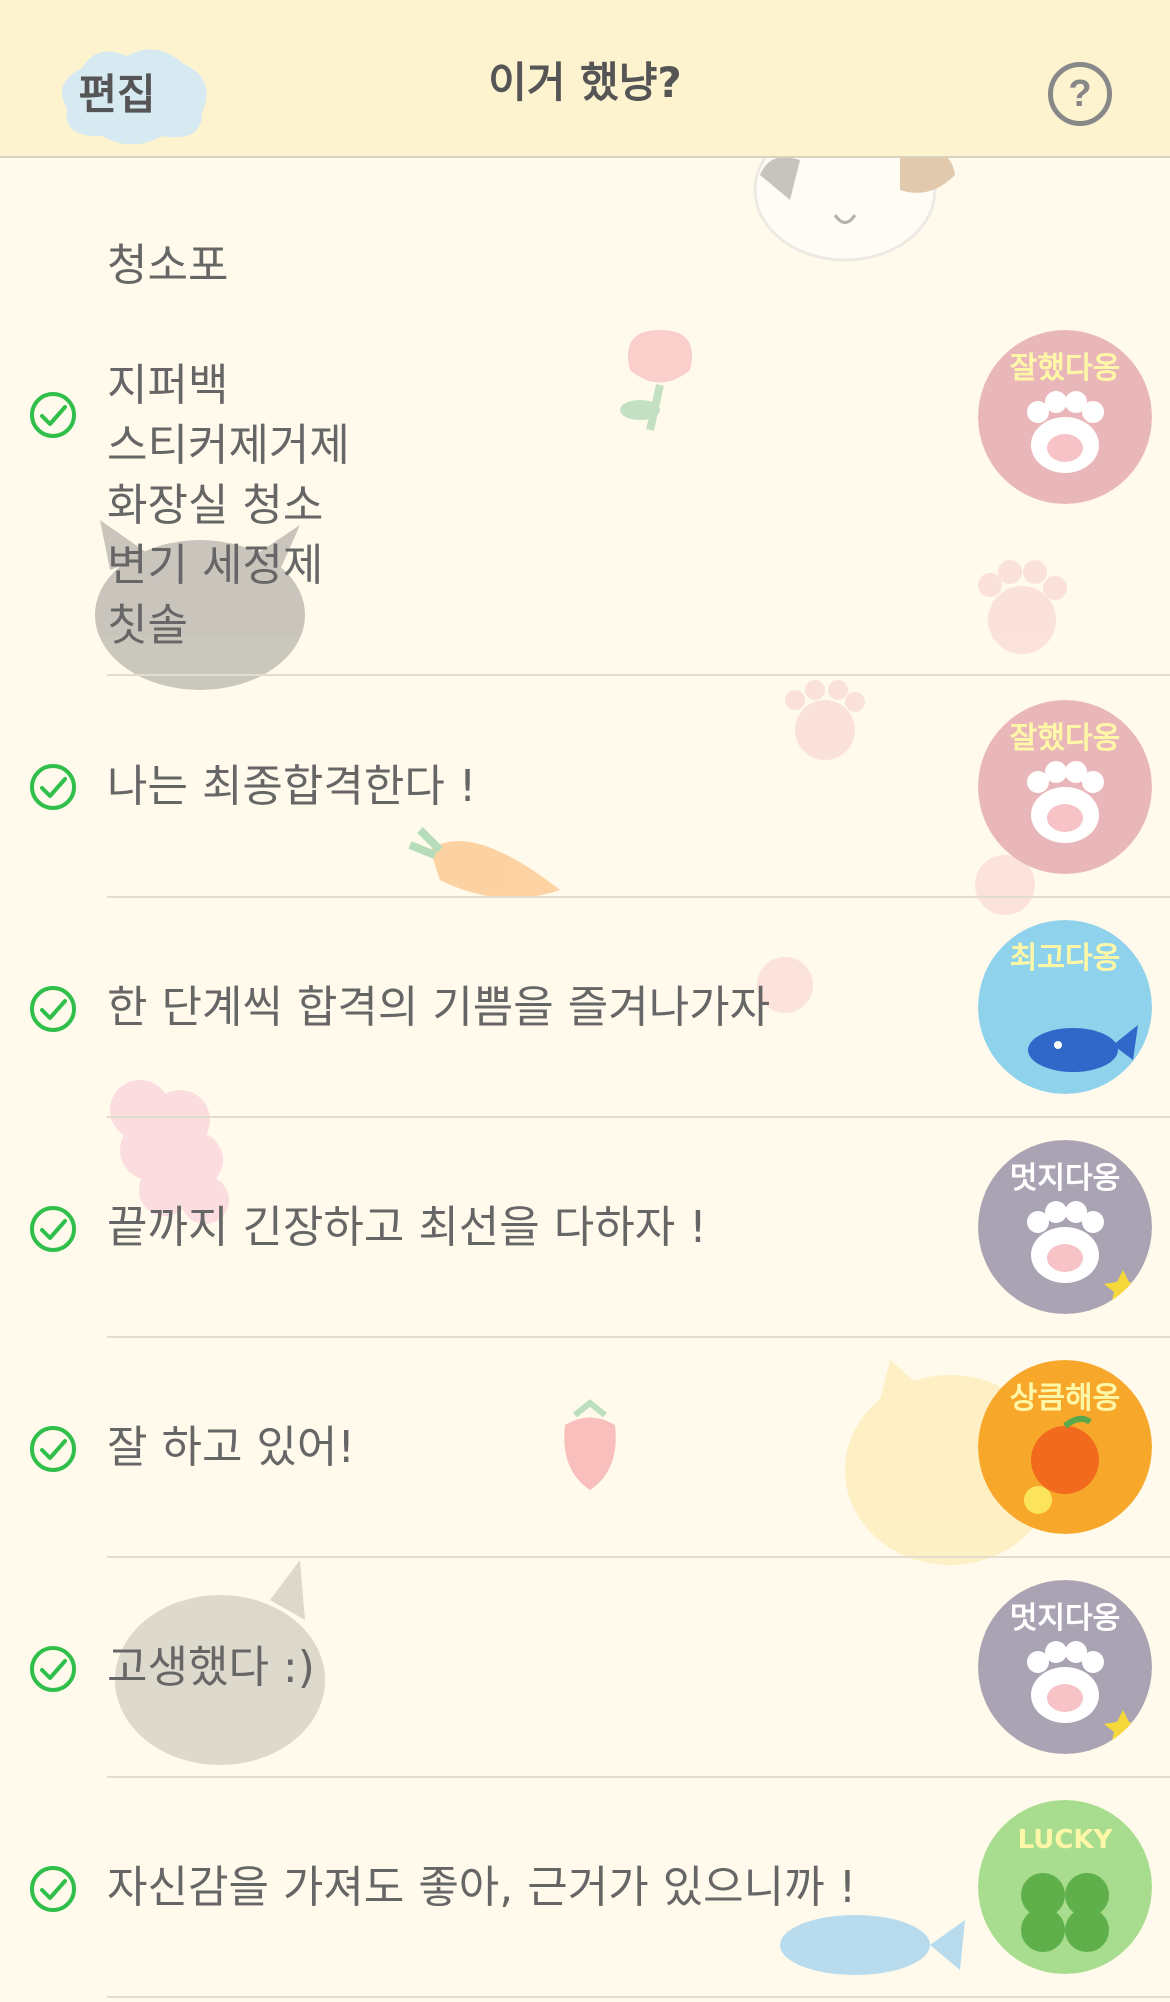 This screenshot has width=1170, height=2002. I want to click on sticker-badge: 상큼해옹, so click(1065, 1447).